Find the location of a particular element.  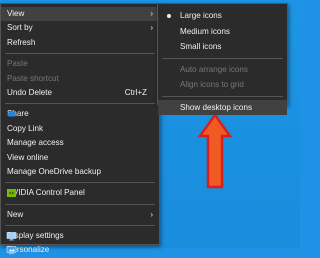

menu-item-refresh: Refresh is located at coordinates (80, 43).